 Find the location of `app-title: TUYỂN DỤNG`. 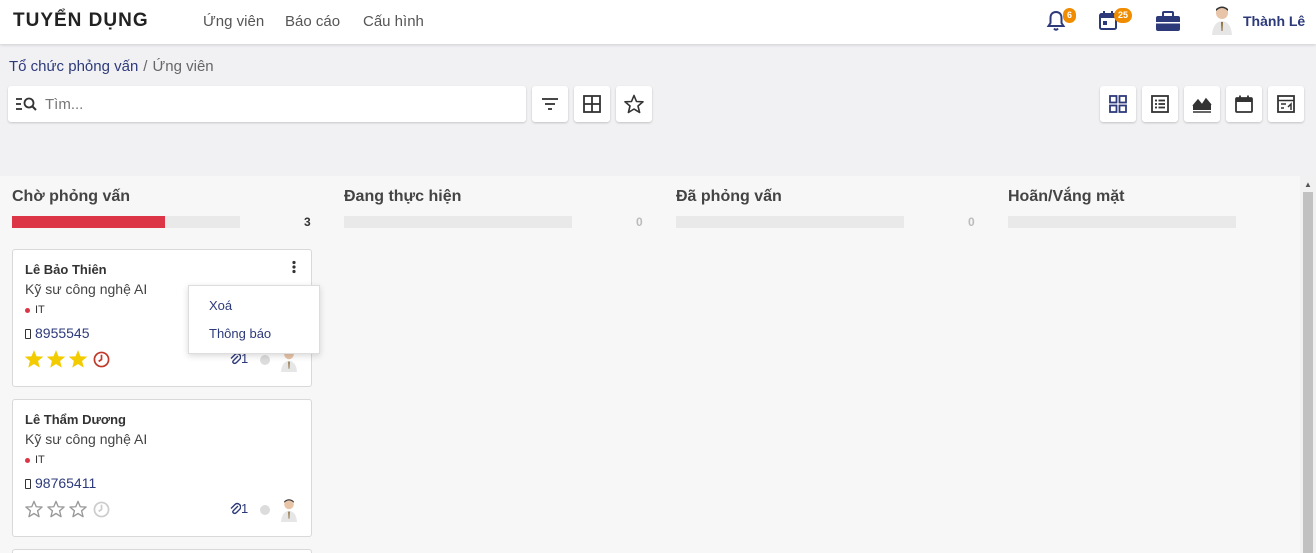

app-title: TUYỂN DỤNG is located at coordinates (81, 21).